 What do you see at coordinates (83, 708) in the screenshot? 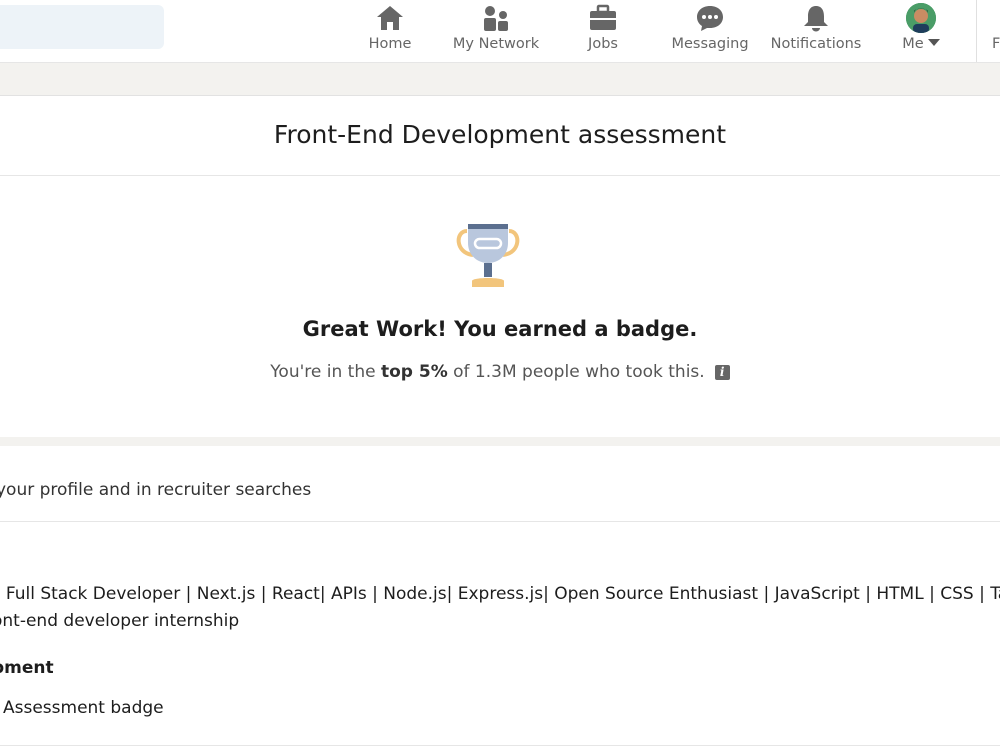
I see `badge-name: Assessment badge` at bounding box center [83, 708].